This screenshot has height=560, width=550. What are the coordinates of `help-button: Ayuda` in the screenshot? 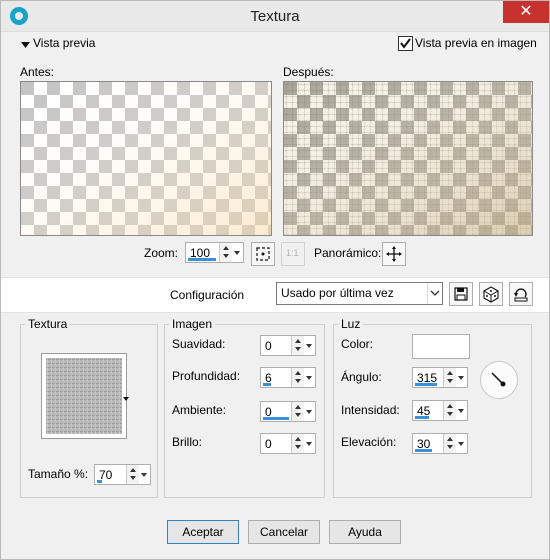 It's located at (365, 532).